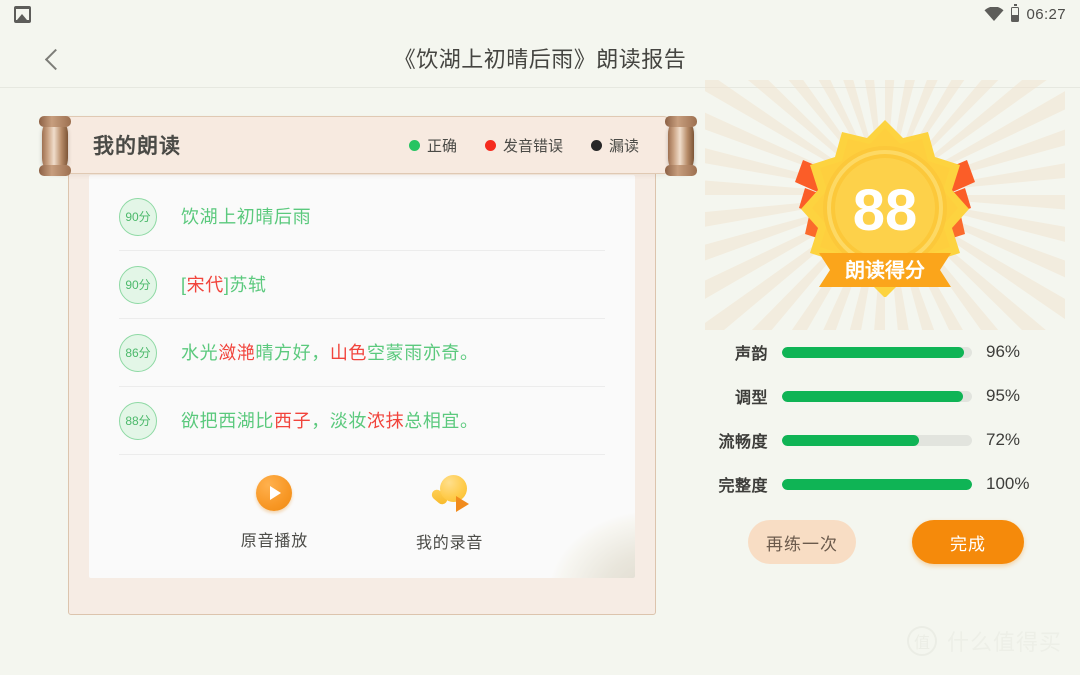 Image resolution: width=1080 pixels, height=675 pixels. Describe the element at coordinates (540, 14) in the screenshot. I see `status-bar: 06:27` at that location.